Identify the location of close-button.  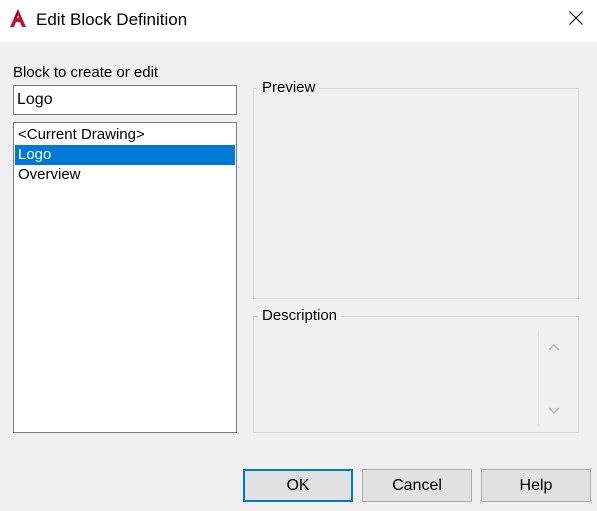
(575, 20).